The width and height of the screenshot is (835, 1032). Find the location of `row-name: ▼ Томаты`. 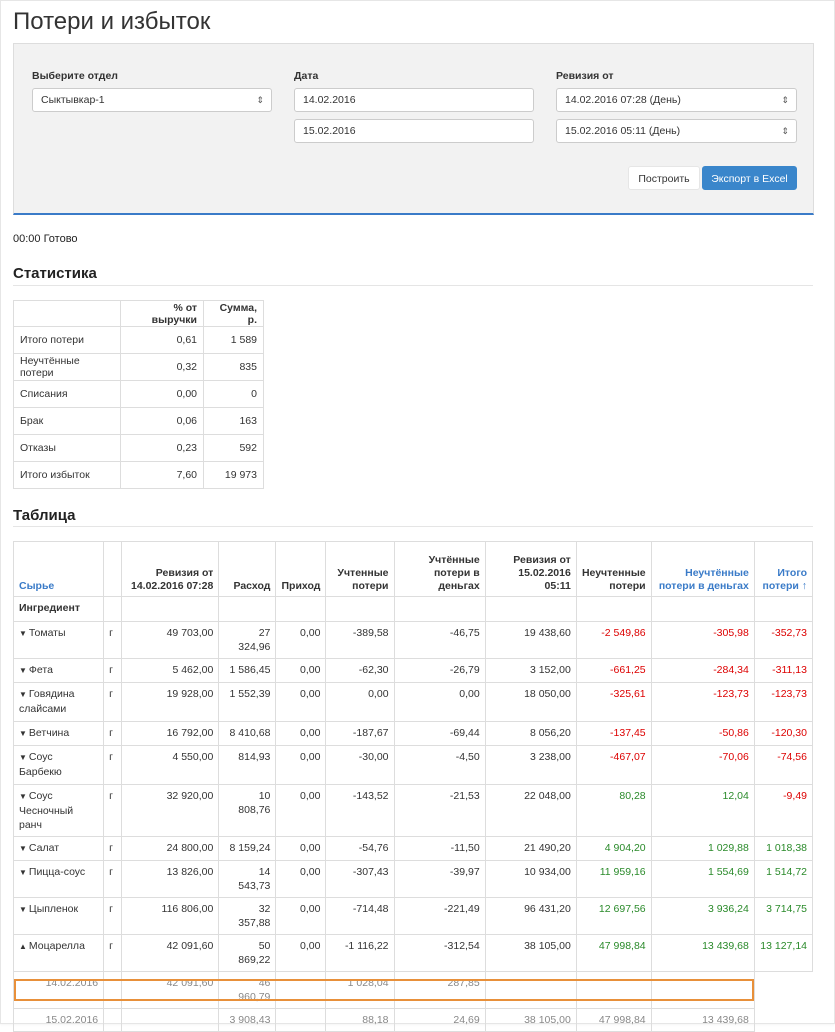

row-name: ▼ Томаты is located at coordinates (58, 640).